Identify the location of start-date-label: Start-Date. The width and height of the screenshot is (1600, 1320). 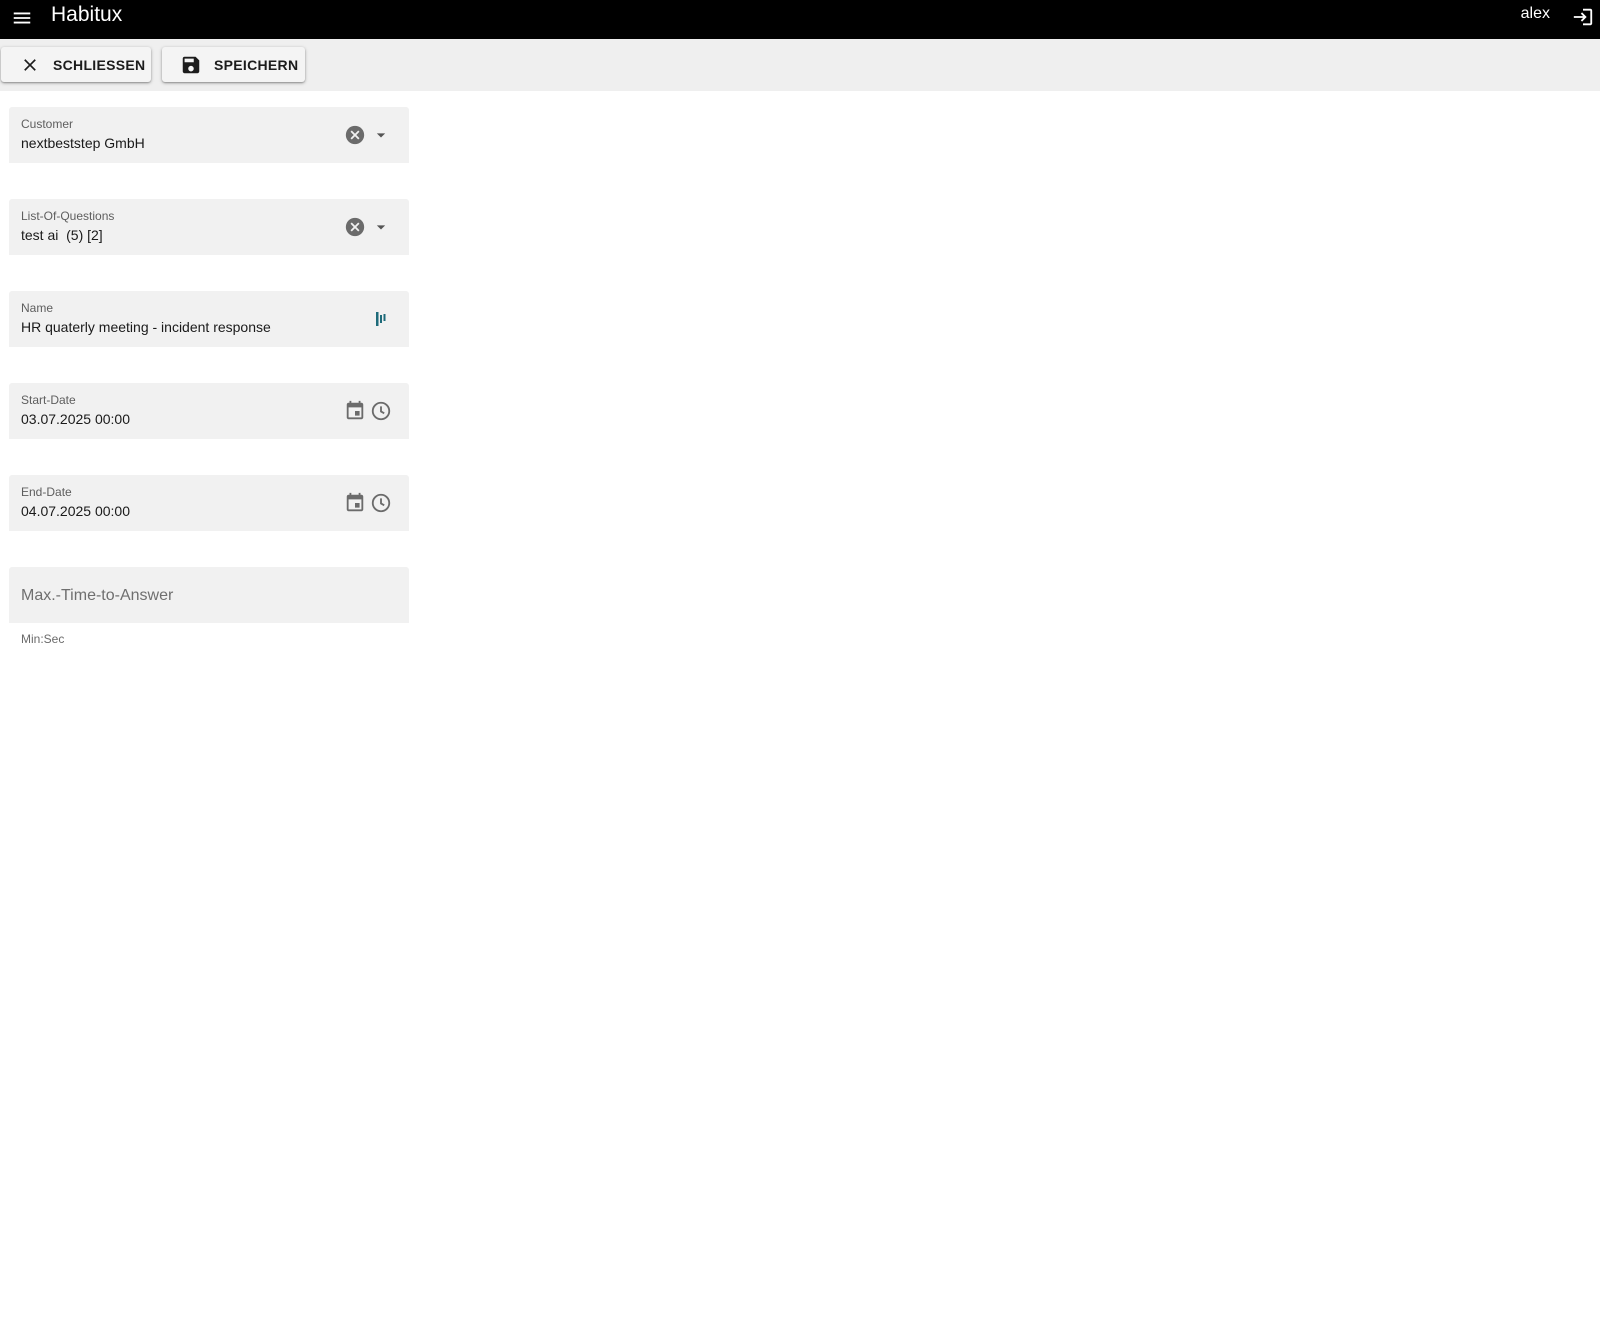
(48, 400).